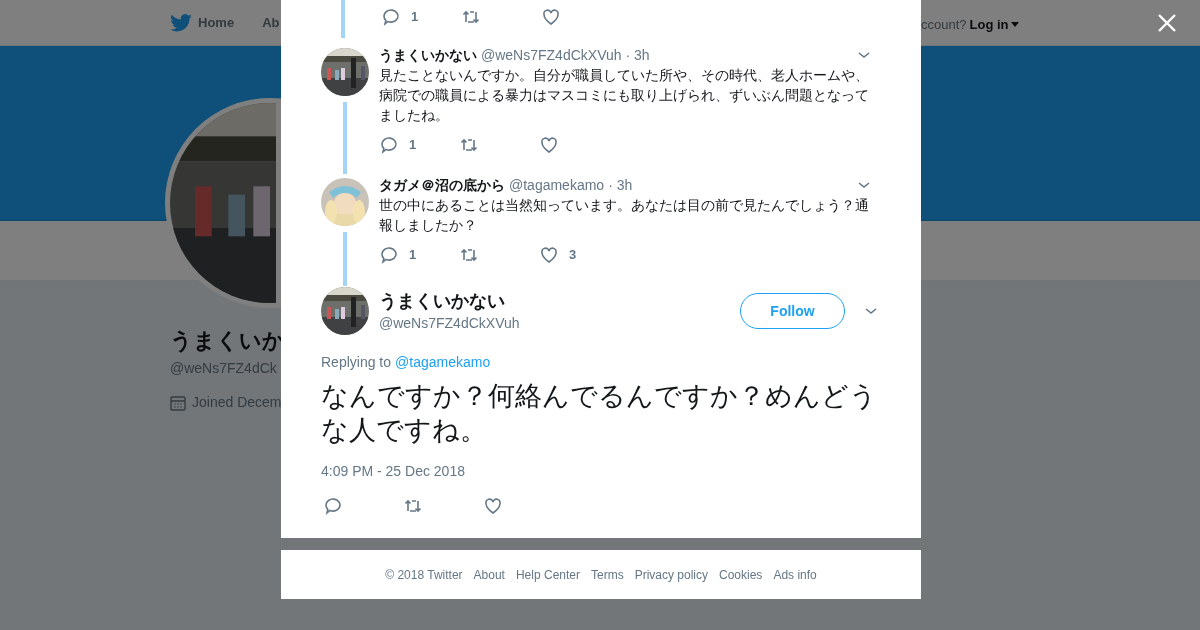  What do you see at coordinates (1014, 25) in the screenshot?
I see `caret-icon` at bounding box center [1014, 25].